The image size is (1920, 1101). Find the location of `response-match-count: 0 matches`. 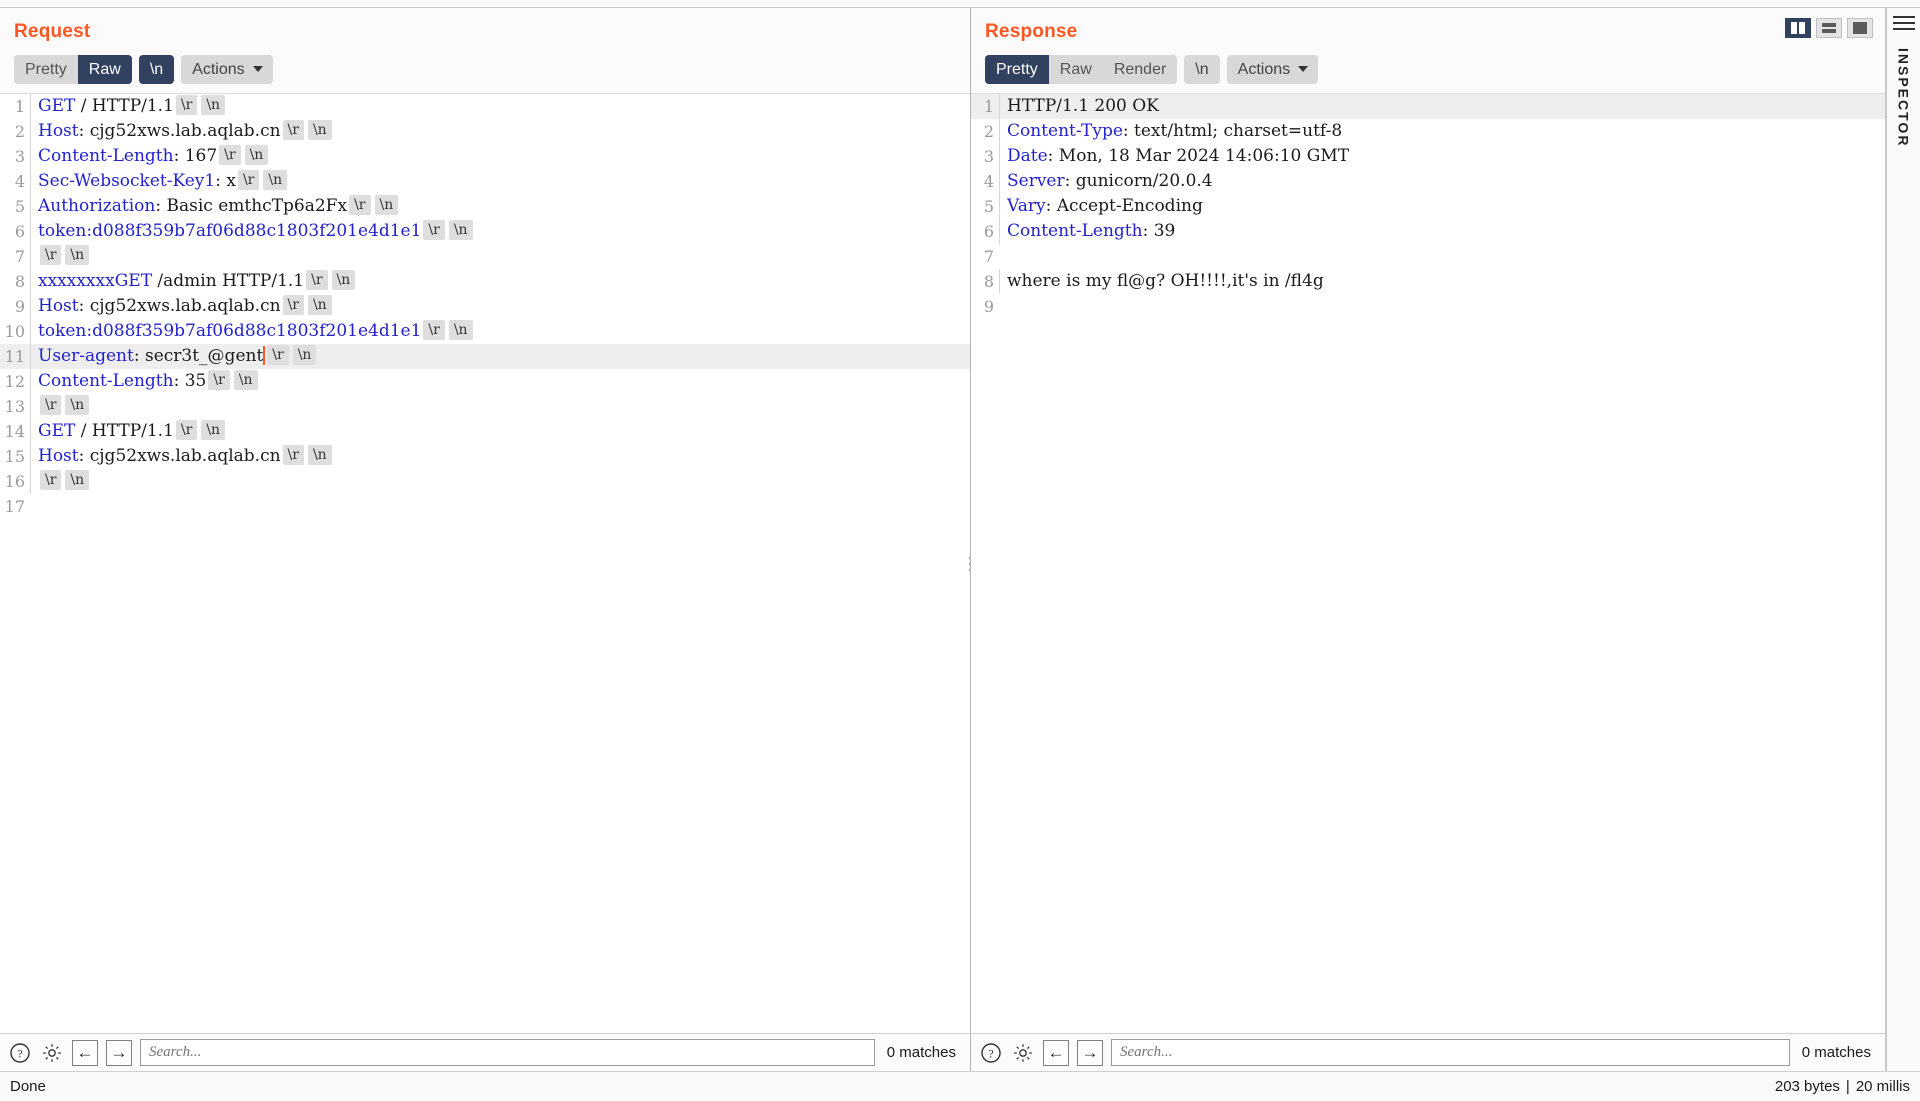

response-match-count: 0 matches is located at coordinates (1836, 1052).